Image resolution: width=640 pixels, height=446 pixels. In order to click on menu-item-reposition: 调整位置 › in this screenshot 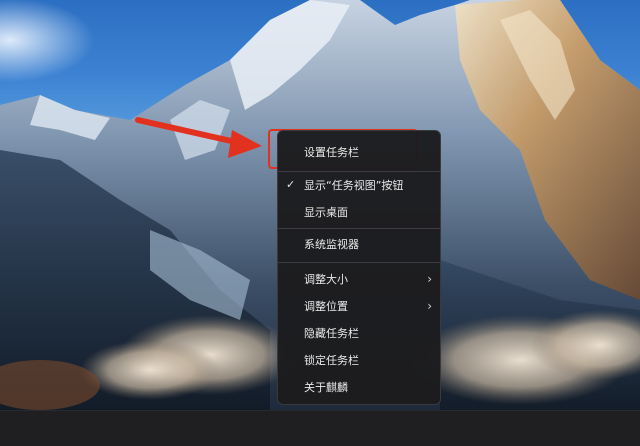, I will do `click(359, 306)`.